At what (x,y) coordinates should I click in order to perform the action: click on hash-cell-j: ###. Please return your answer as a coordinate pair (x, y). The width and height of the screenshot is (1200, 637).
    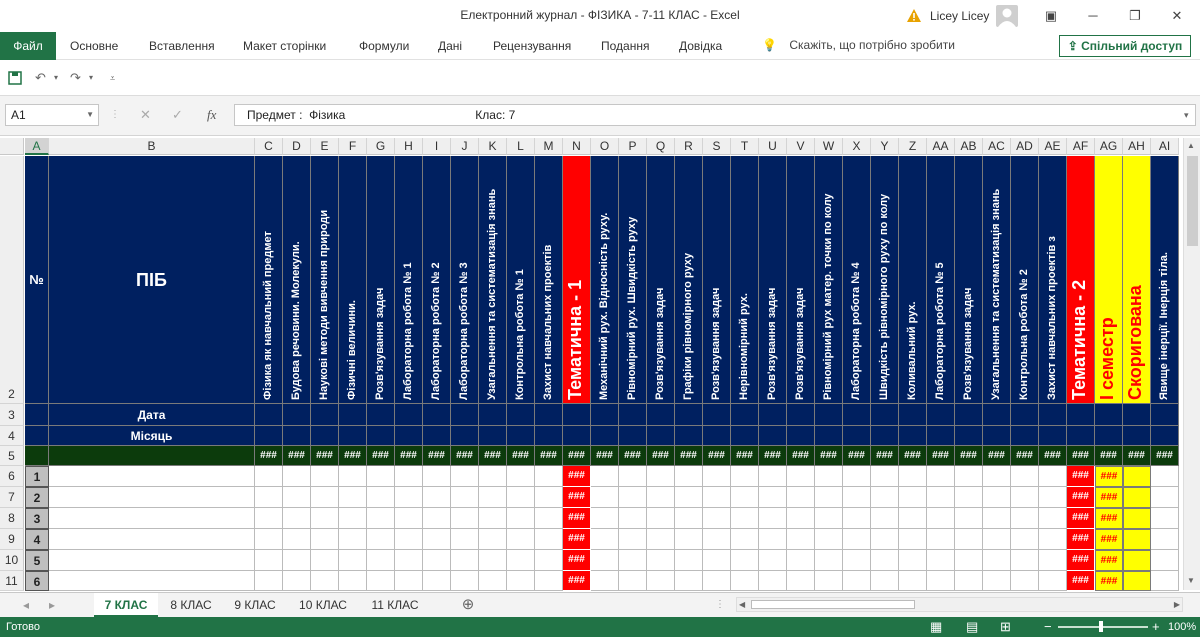
    Looking at the image, I should click on (465, 456).